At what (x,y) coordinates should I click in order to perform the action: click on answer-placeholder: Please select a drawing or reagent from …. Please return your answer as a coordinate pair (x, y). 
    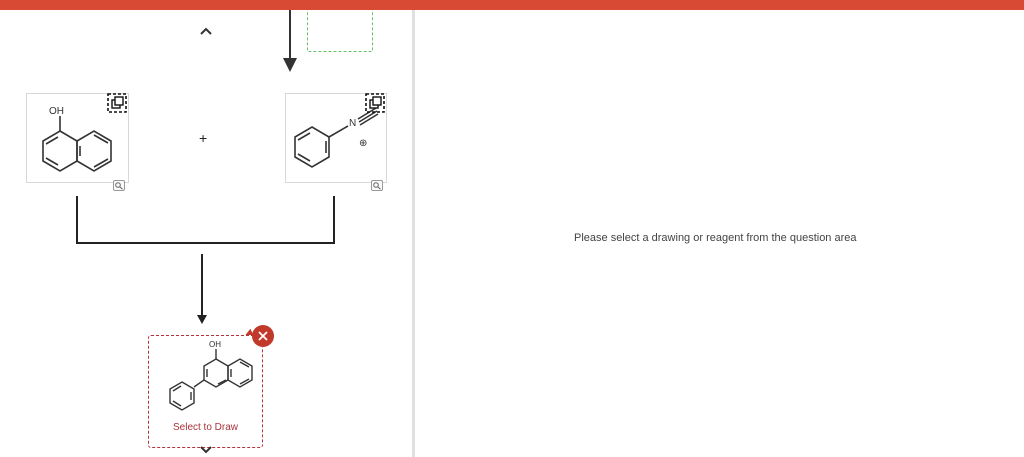
    Looking at the image, I should click on (715, 238).